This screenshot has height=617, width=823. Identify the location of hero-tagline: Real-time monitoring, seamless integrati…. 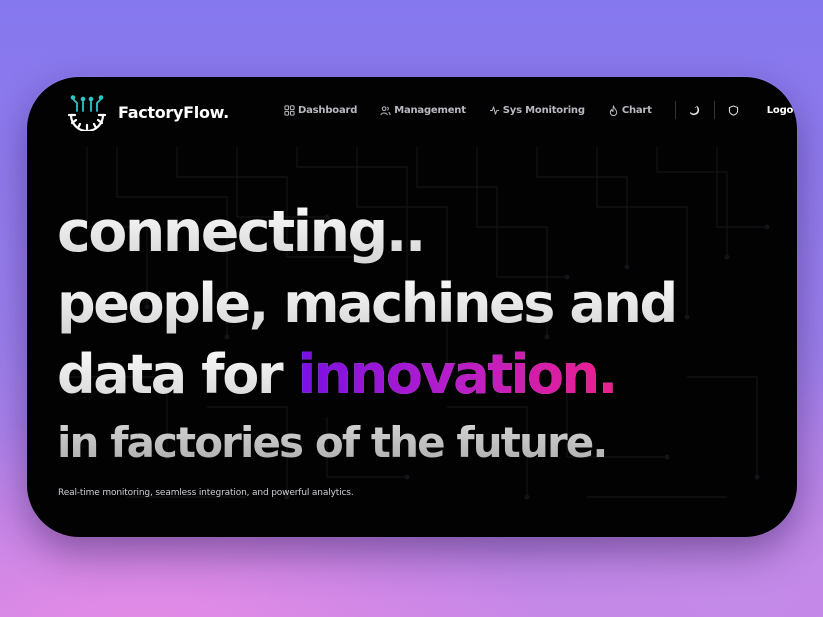
(206, 493).